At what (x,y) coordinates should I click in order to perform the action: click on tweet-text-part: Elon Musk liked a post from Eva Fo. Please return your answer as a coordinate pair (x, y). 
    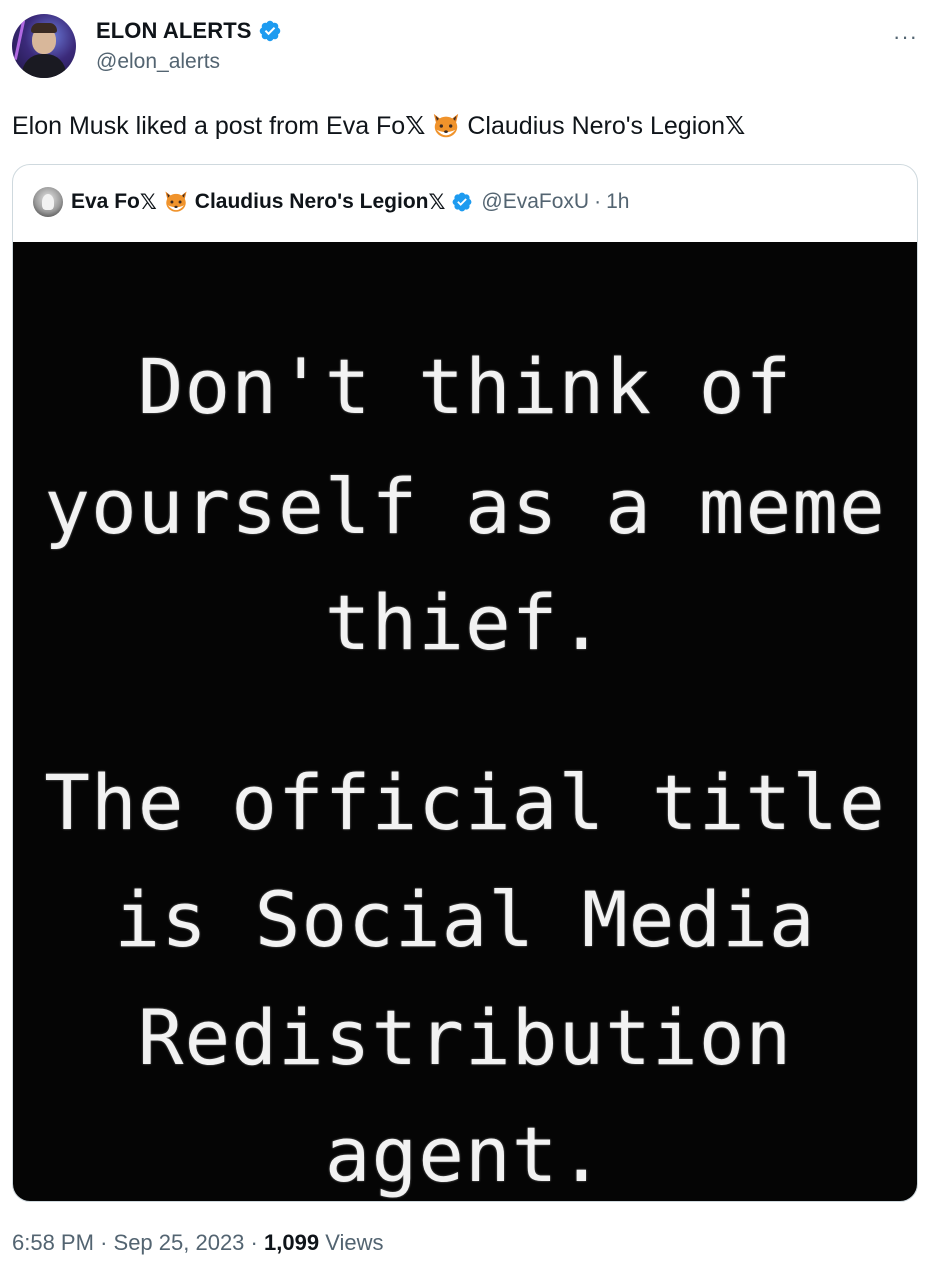
    Looking at the image, I should click on (209, 126).